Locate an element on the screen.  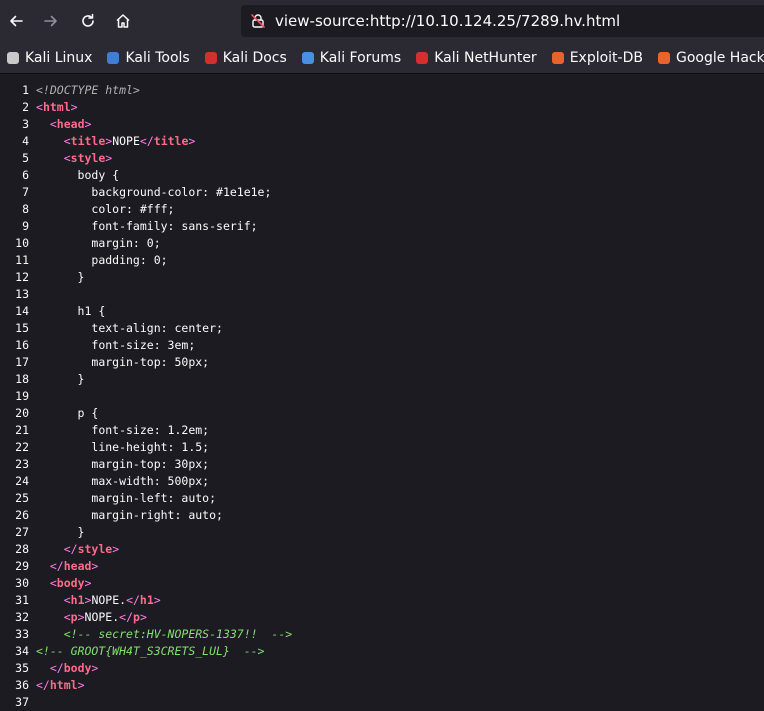
url-input is located at coordinates (515, 21).